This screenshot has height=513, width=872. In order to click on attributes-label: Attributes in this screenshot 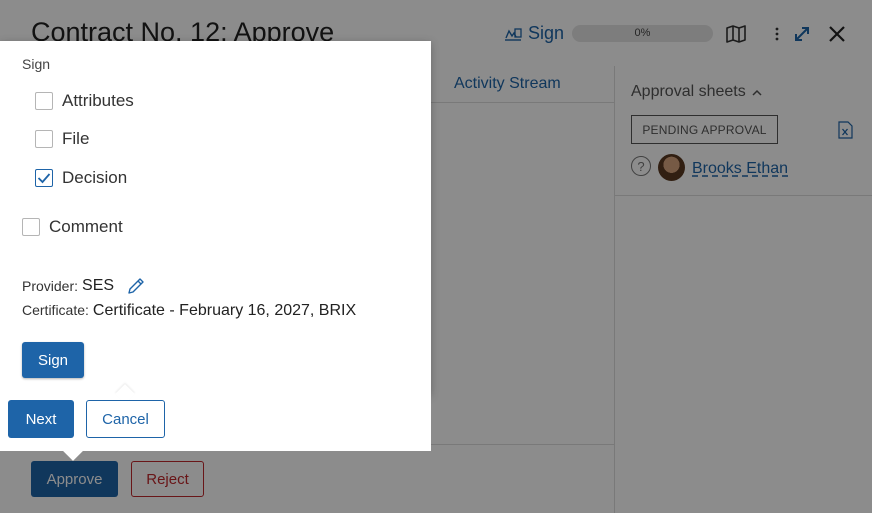, I will do `click(98, 100)`.